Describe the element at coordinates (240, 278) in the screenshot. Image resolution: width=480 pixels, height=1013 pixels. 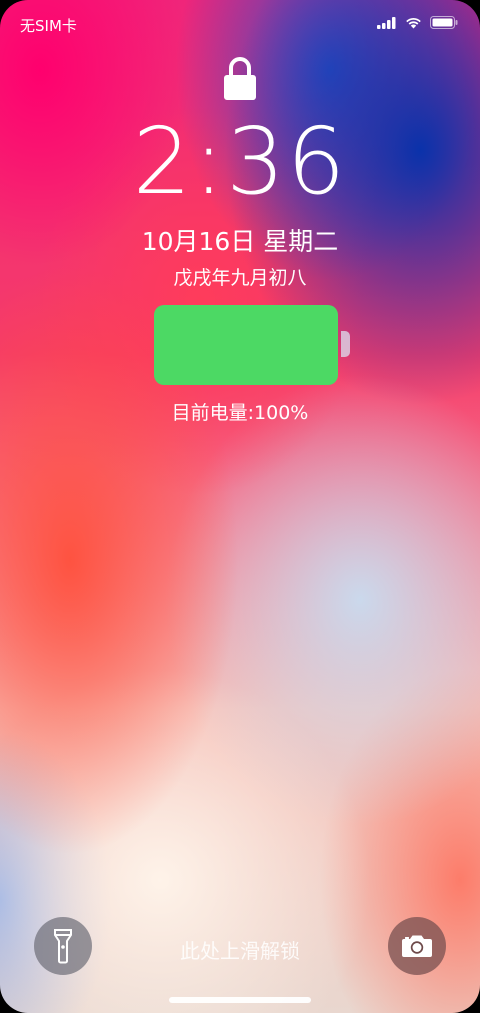
I see `lunar-date-label: 戊戌年九月初八` at that location.